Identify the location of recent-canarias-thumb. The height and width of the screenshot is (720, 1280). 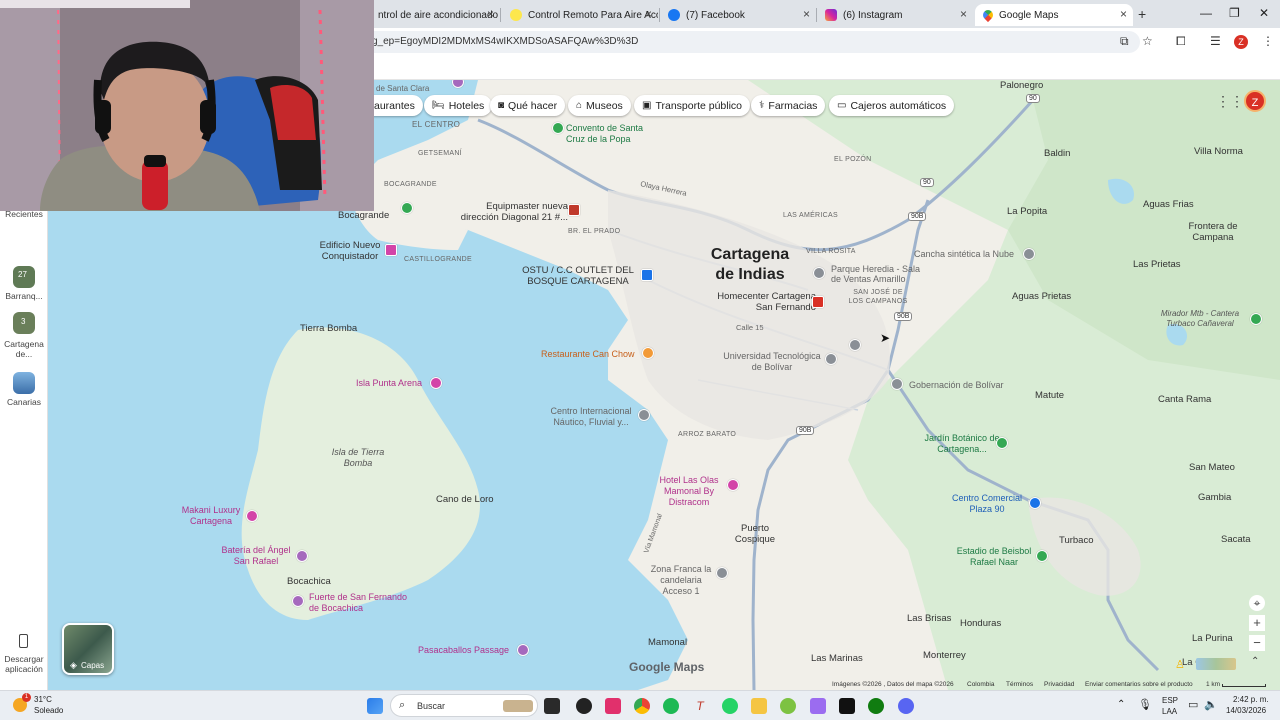
(24, 383).